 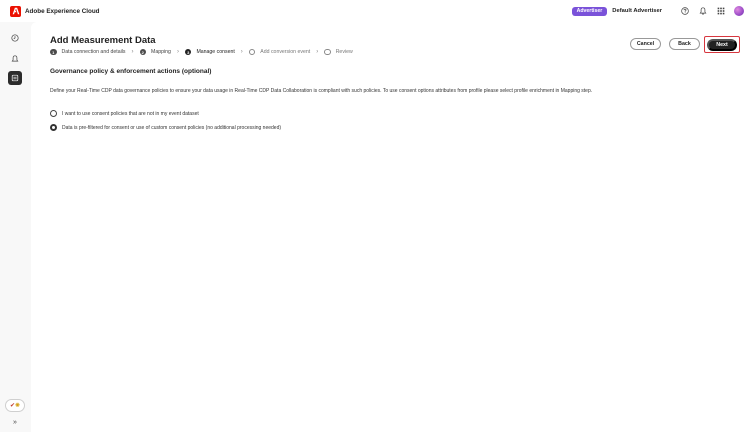 I want to click on step-data-connection: 1 Data connection and details, so click(x=88, y=52).